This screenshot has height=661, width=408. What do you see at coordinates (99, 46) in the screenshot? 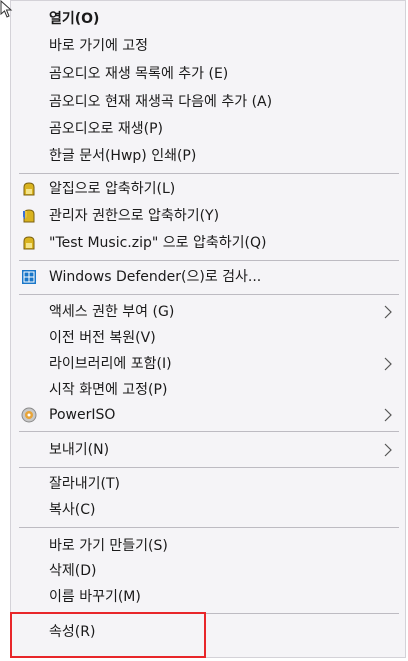
I see `menu-item-label: 바로 가기에 고정` at bounding box center [99, 46].